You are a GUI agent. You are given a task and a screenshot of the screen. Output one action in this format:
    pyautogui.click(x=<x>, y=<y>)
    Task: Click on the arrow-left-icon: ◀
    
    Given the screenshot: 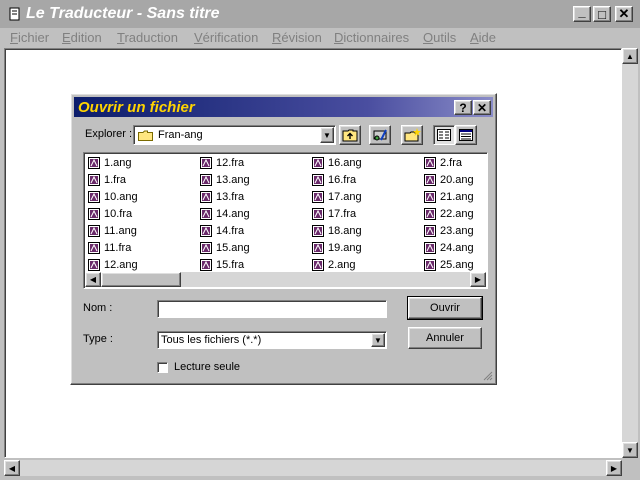 What is the action you would take?
    pyautogui.click(x=12, y=468)
    